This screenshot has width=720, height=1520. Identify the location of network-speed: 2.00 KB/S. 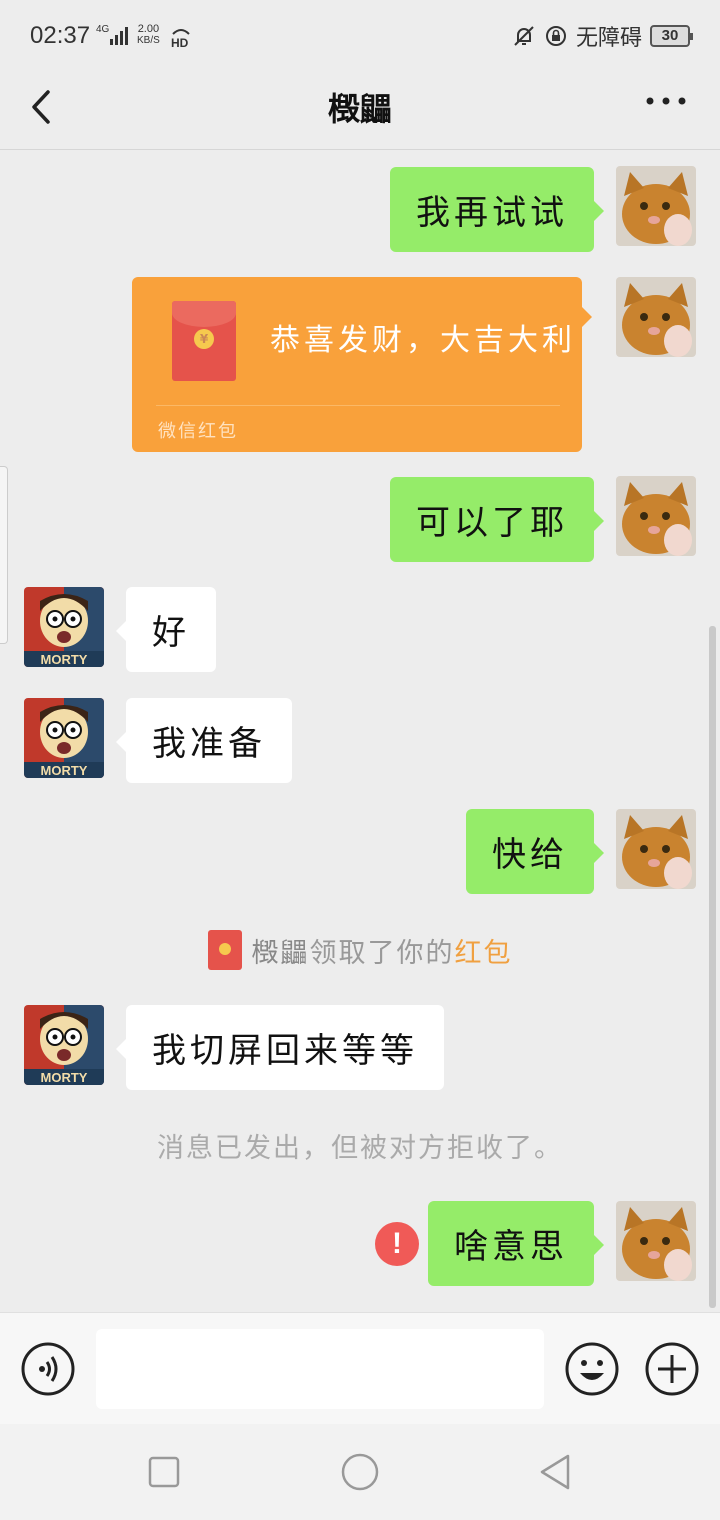
(148, 35).